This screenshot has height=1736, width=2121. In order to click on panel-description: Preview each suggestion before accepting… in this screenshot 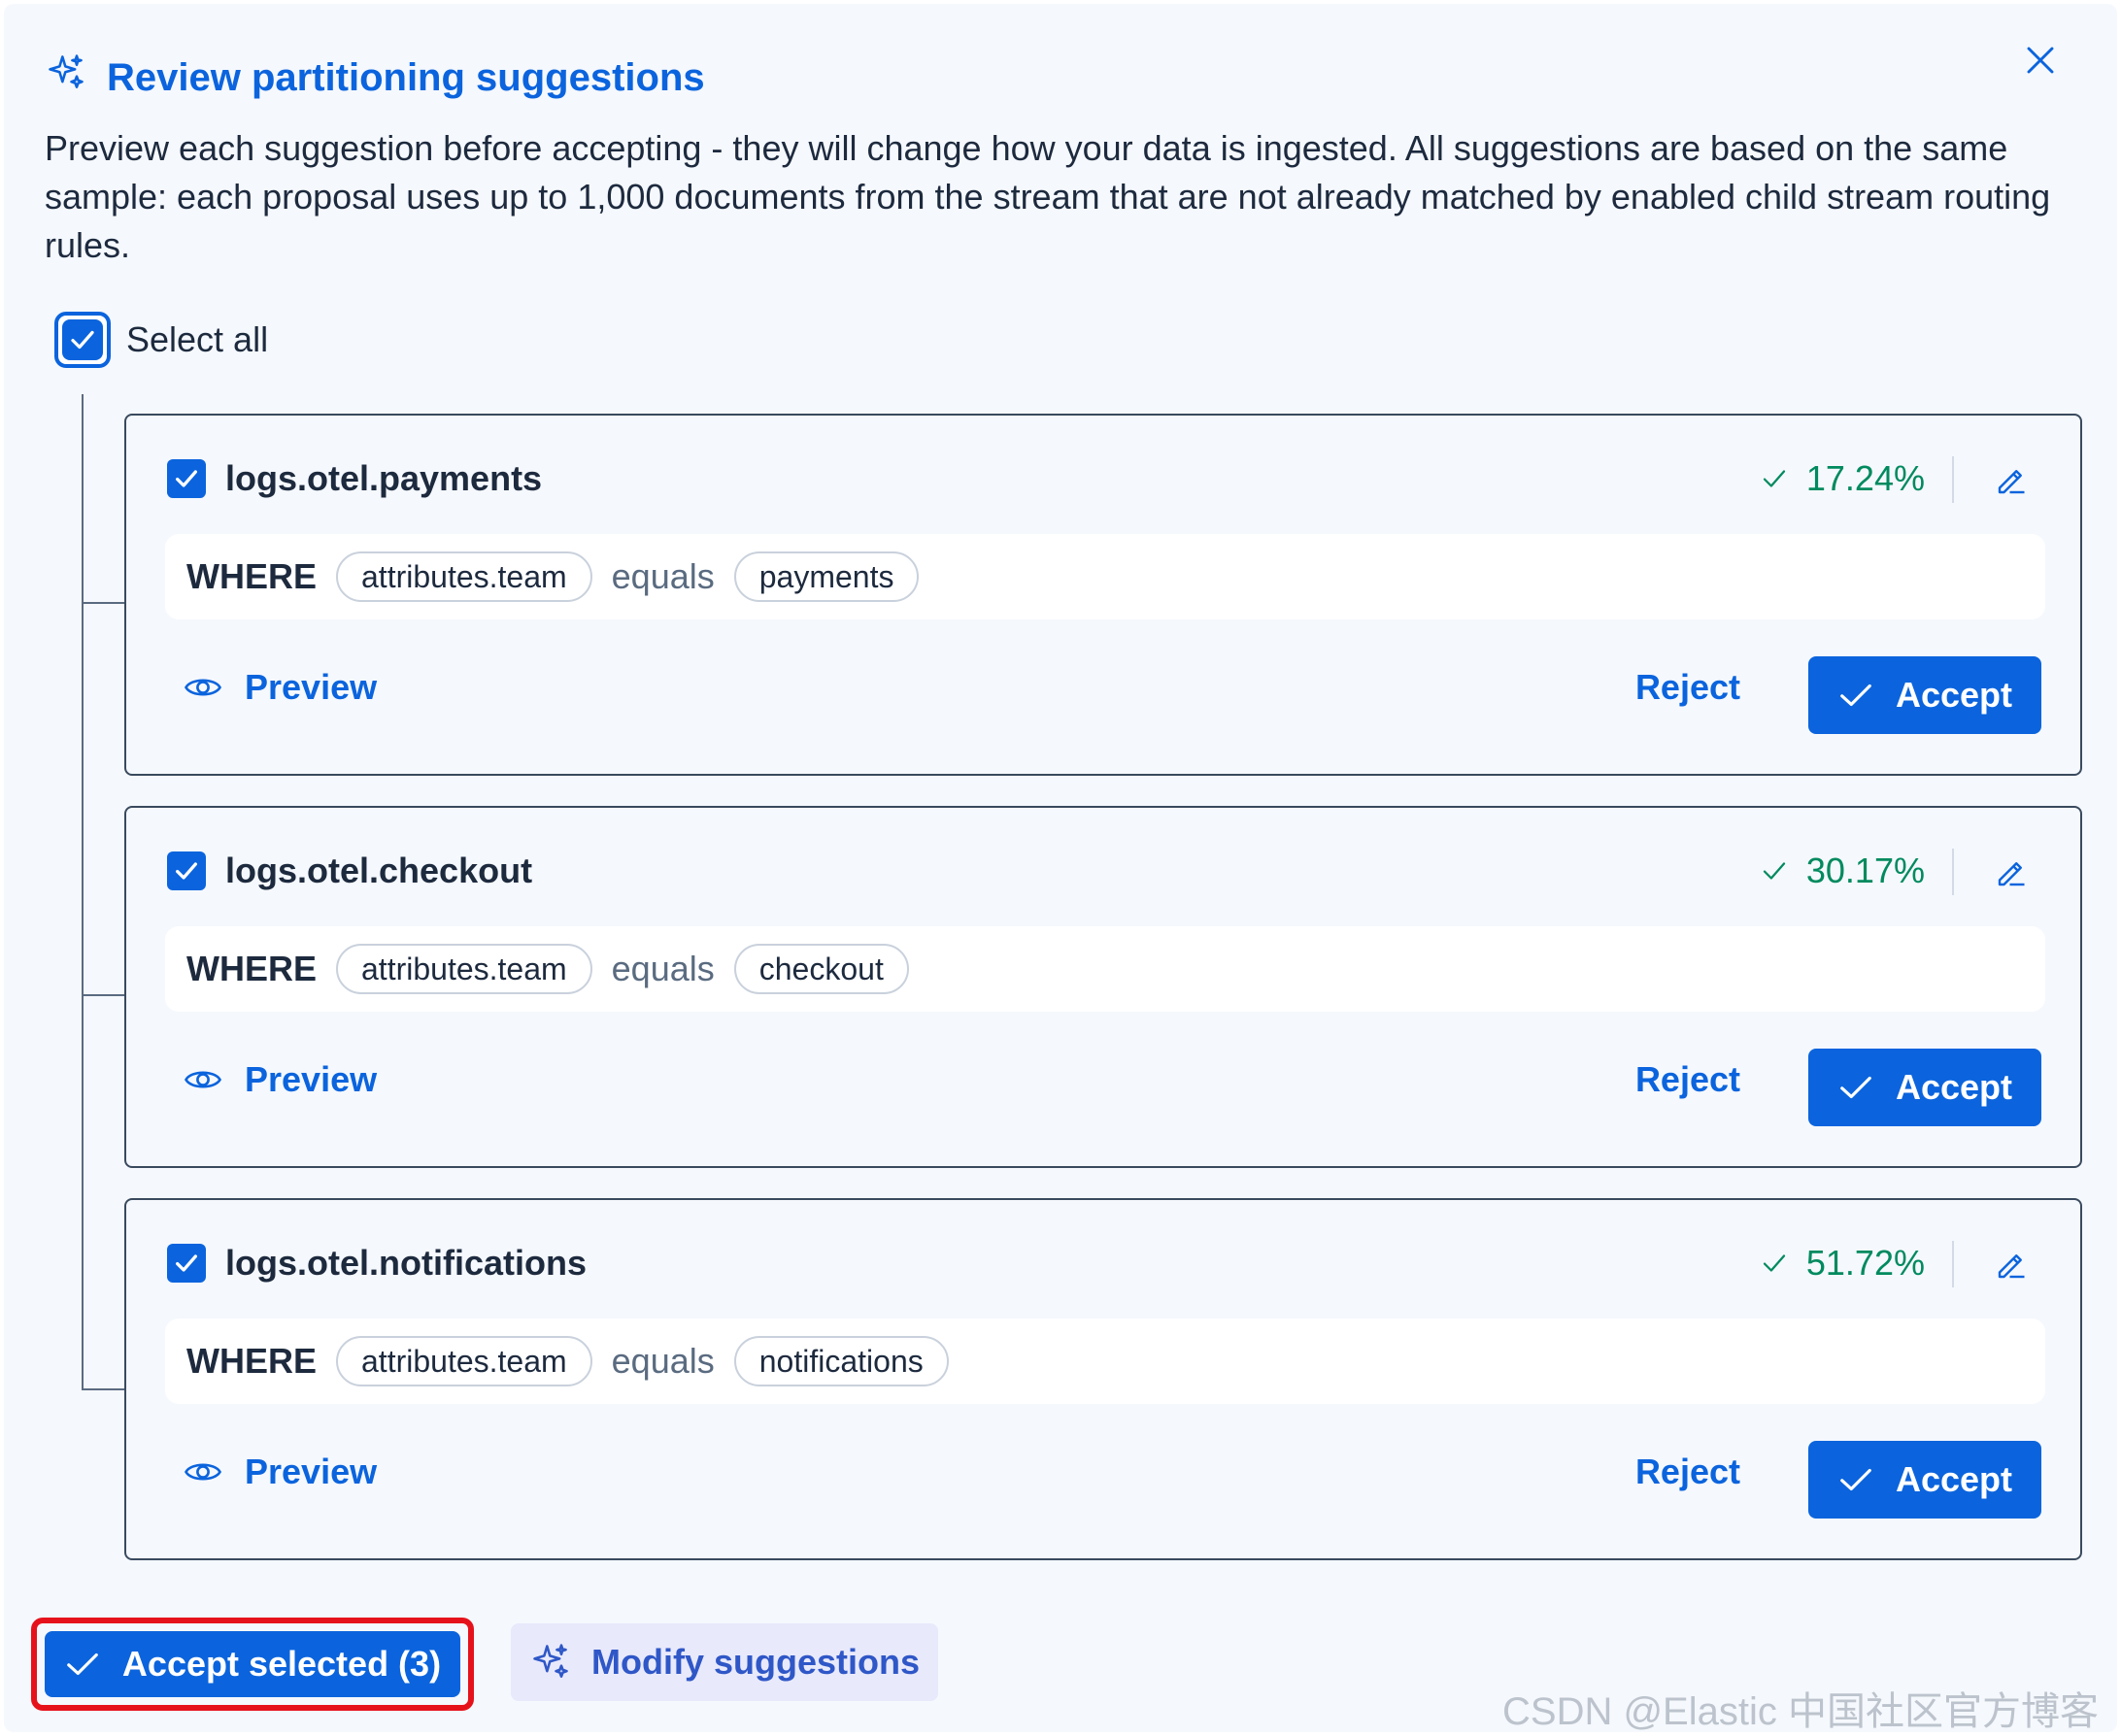, I will do `click(1048, 196)`.